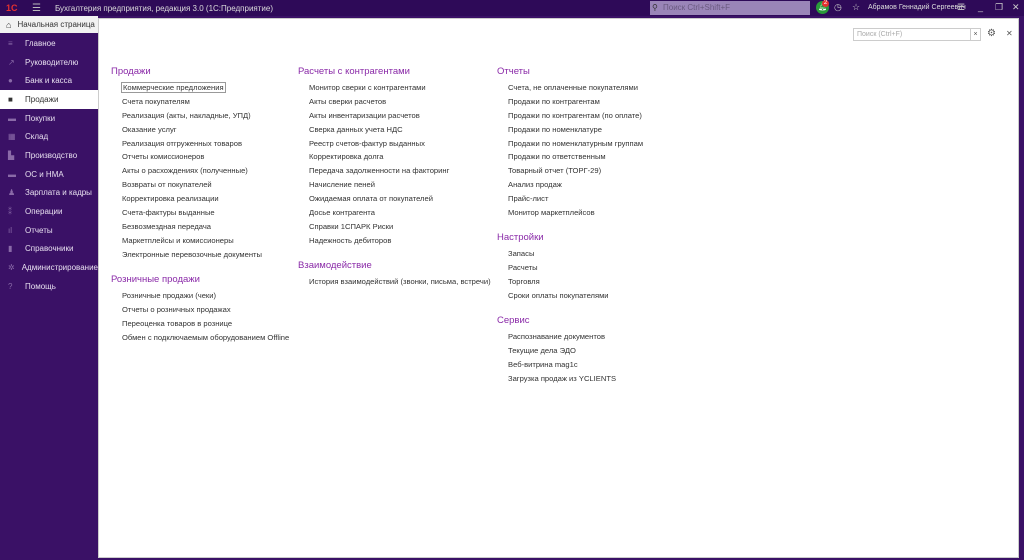 The height and width of the screenshot is (560, 1024). What do you see at coordinates (49, 136) in the screenshot?
I see `sidebar-item: ▦ Склад` at bounding box center [49, 136].